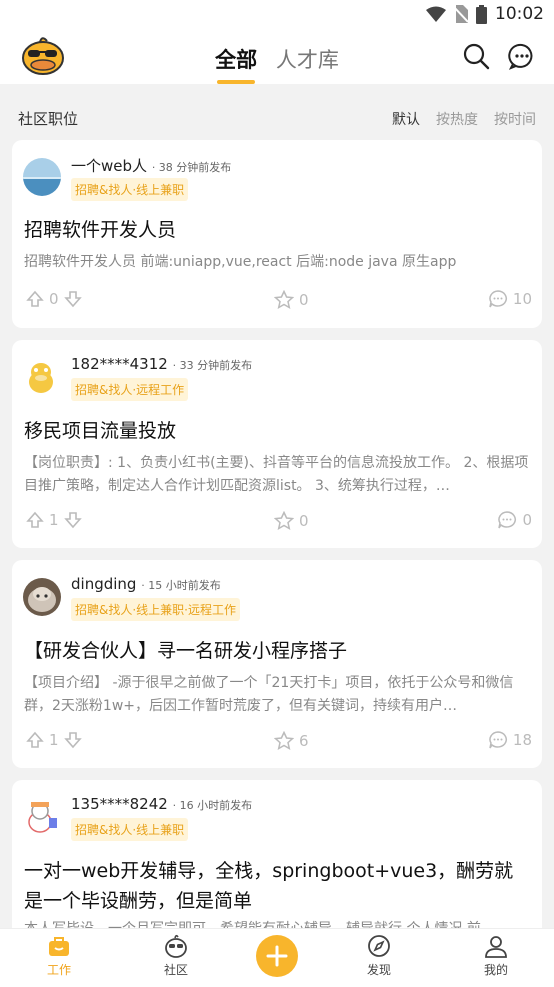  I want to click on top-header: 全部 人才库, so click(277, 57).